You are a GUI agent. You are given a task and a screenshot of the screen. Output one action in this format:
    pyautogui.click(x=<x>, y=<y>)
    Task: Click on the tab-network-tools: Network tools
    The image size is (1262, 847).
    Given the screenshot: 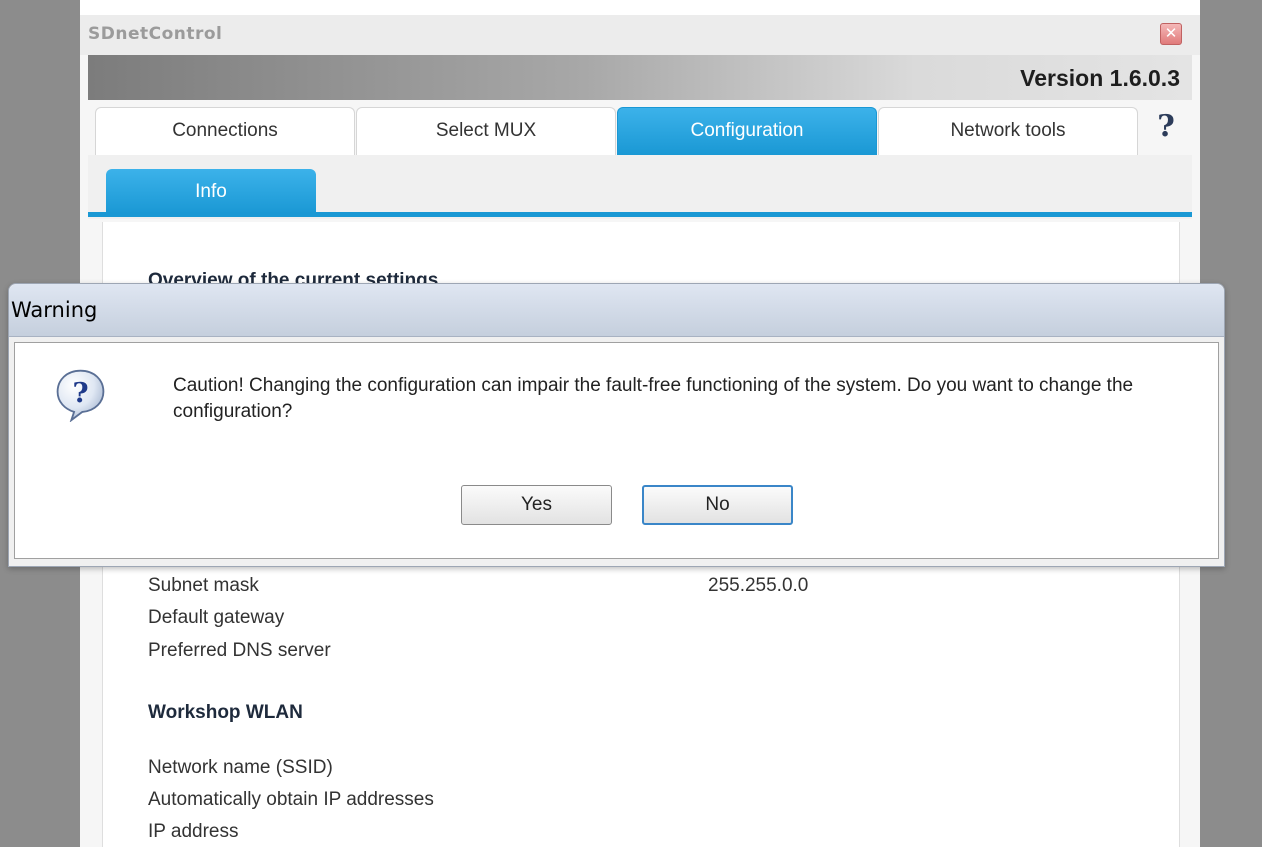 What is the action you would take?
    pyautogui.click(x=1008, y=131)
    